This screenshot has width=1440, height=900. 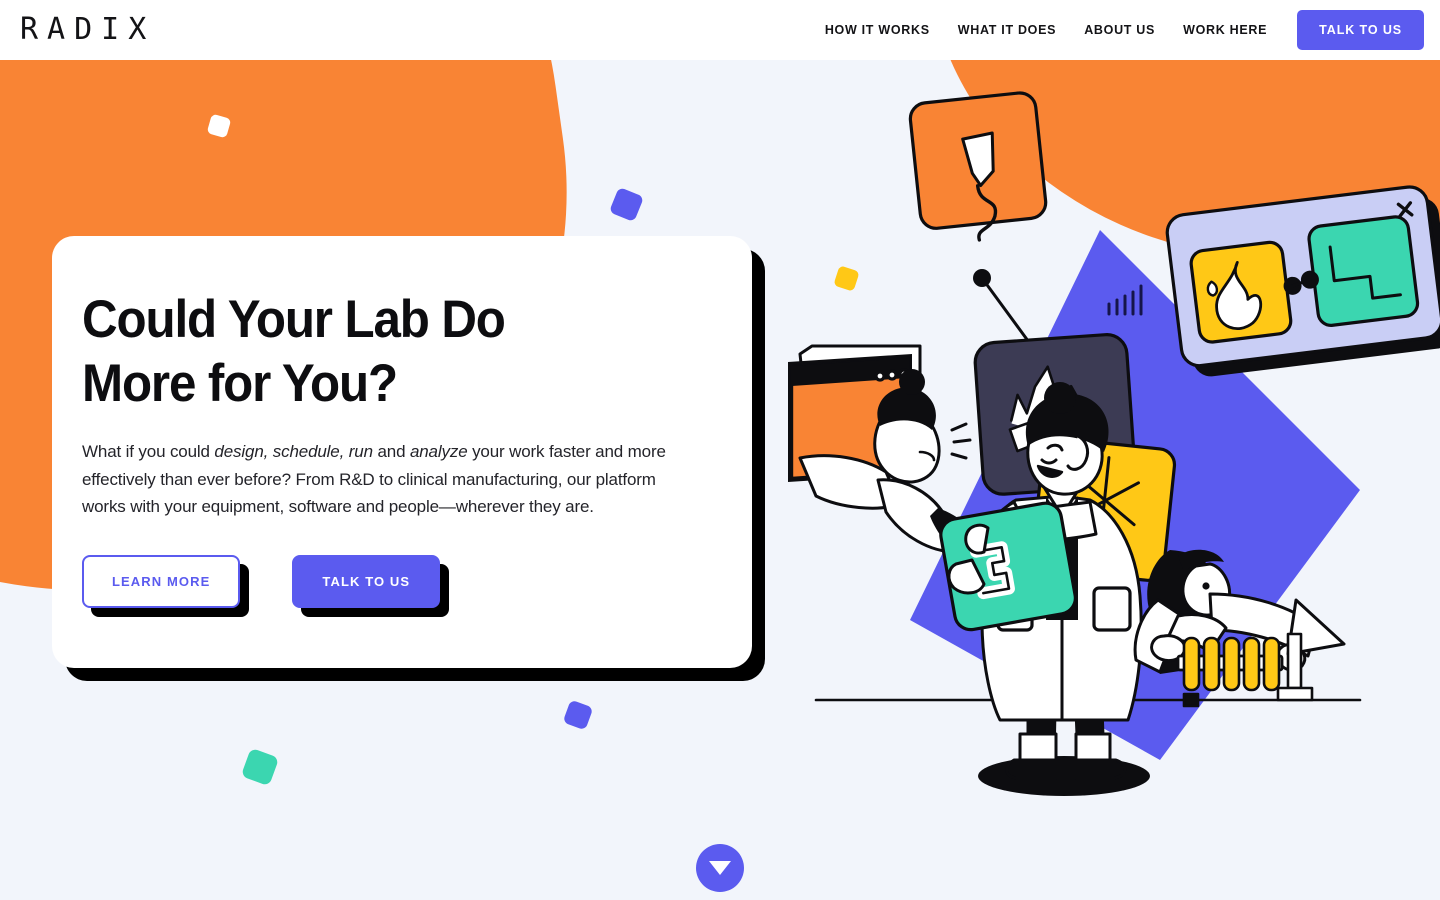 I want to click on hero-title-line-1: Could Your Lab Do, so click(x=294, y=319).